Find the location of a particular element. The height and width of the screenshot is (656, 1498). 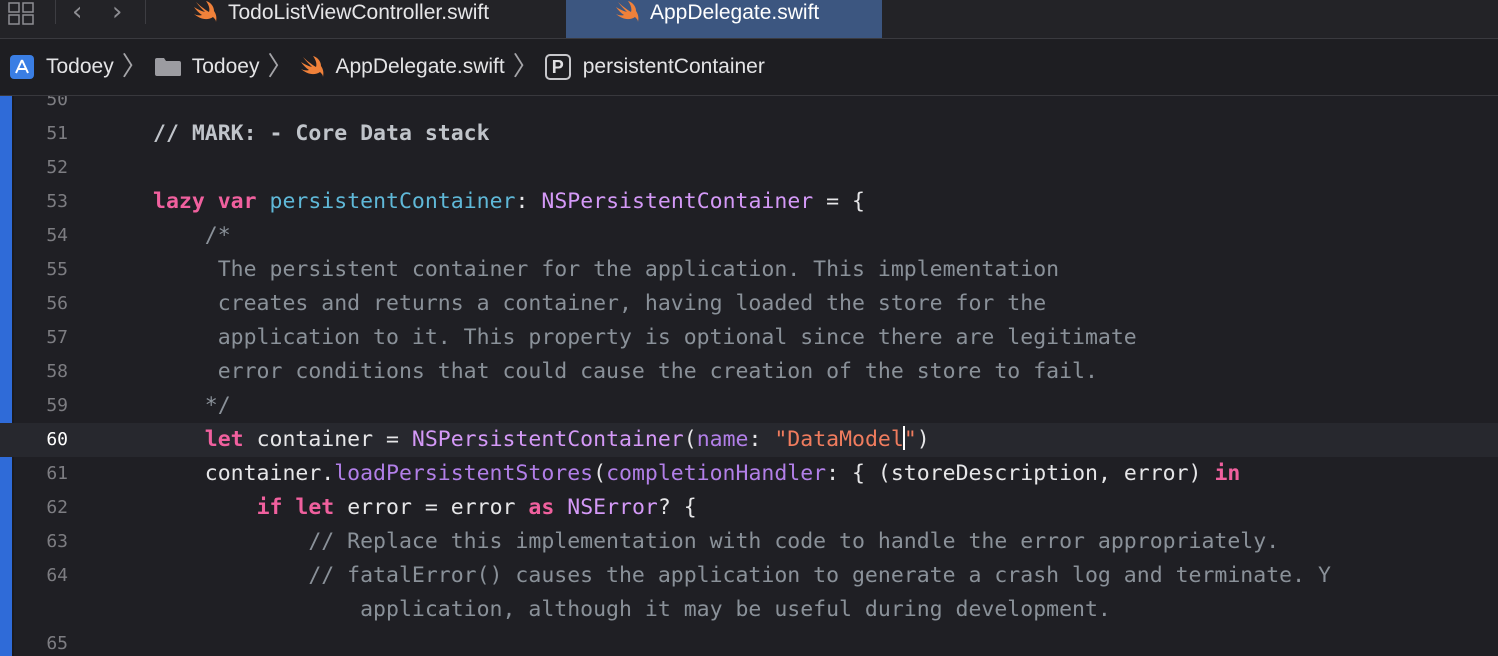

tab-todolistviewcontroller: TodoListViewController.swift is located at coordinates (371, 19).